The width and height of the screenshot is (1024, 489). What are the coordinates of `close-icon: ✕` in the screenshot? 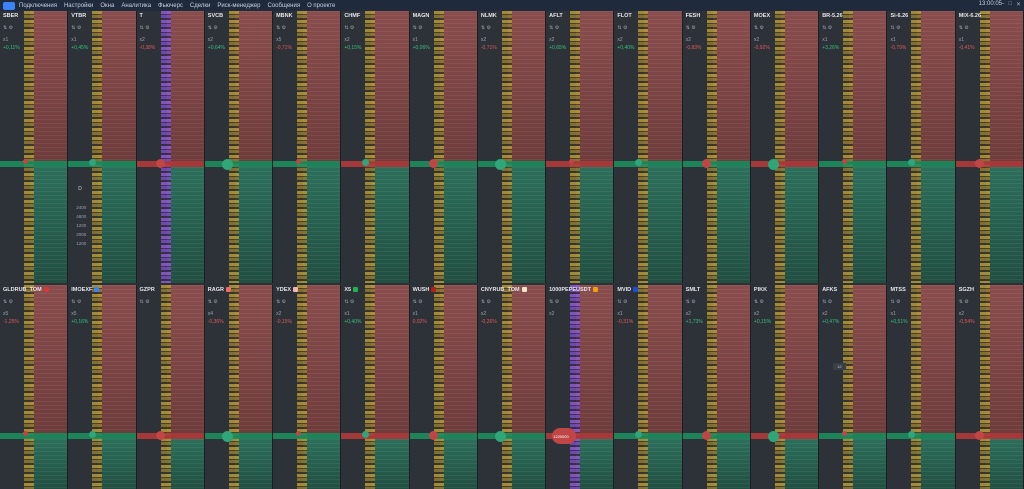 It's located at (1018, 4).